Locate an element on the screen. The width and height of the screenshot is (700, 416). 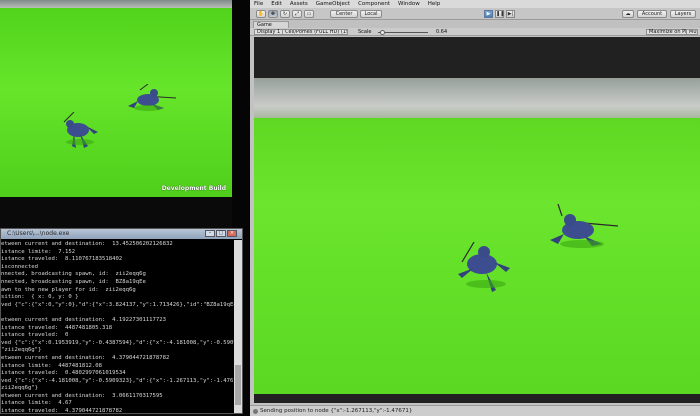
console-line: istance traveled: 4.379044721878782 is located at coordinates (62, 410).